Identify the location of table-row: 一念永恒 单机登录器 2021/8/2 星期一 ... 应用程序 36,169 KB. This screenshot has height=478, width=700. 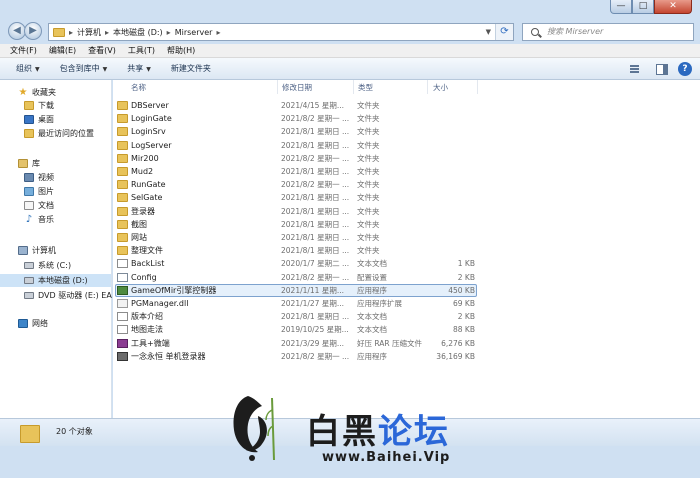
(406, 356).